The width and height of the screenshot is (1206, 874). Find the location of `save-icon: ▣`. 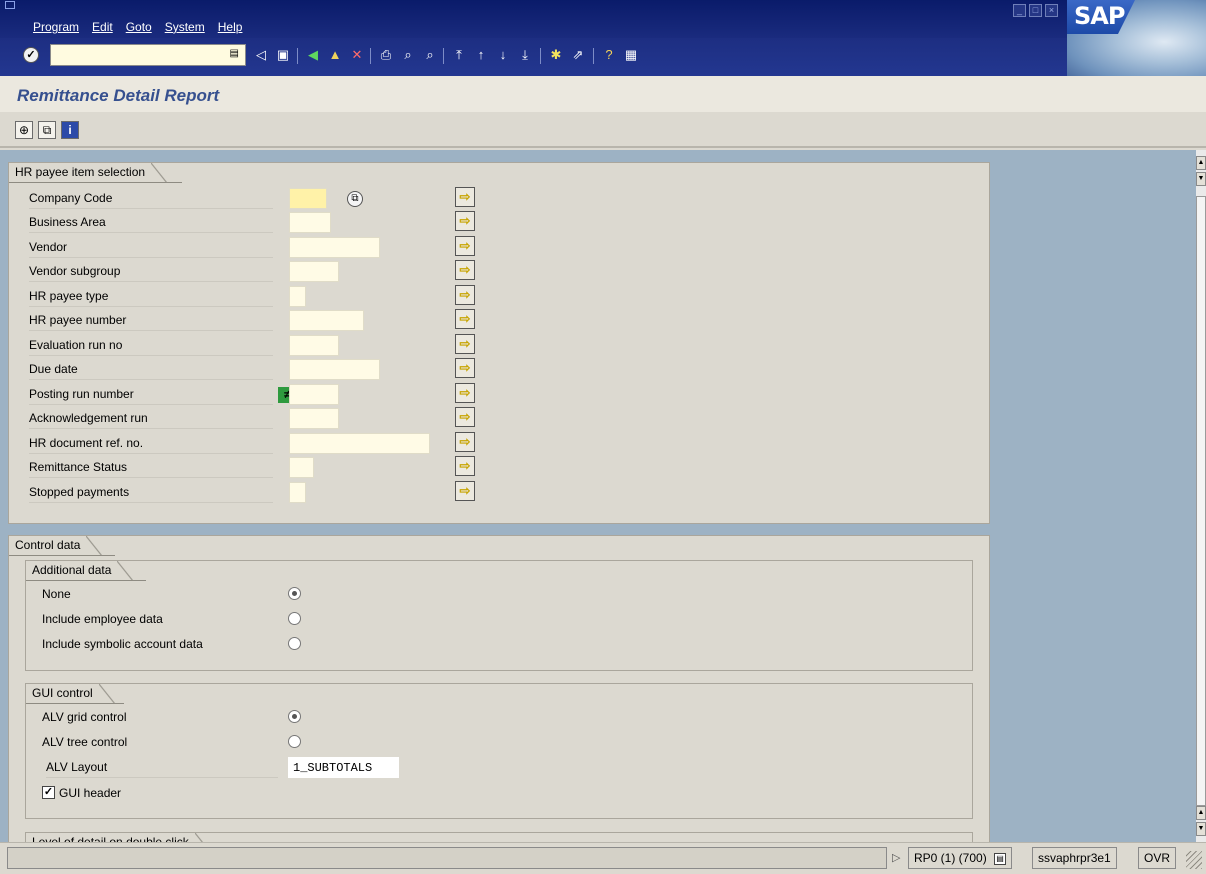

save-icon: ▣ is located at coordinates (283, 55).